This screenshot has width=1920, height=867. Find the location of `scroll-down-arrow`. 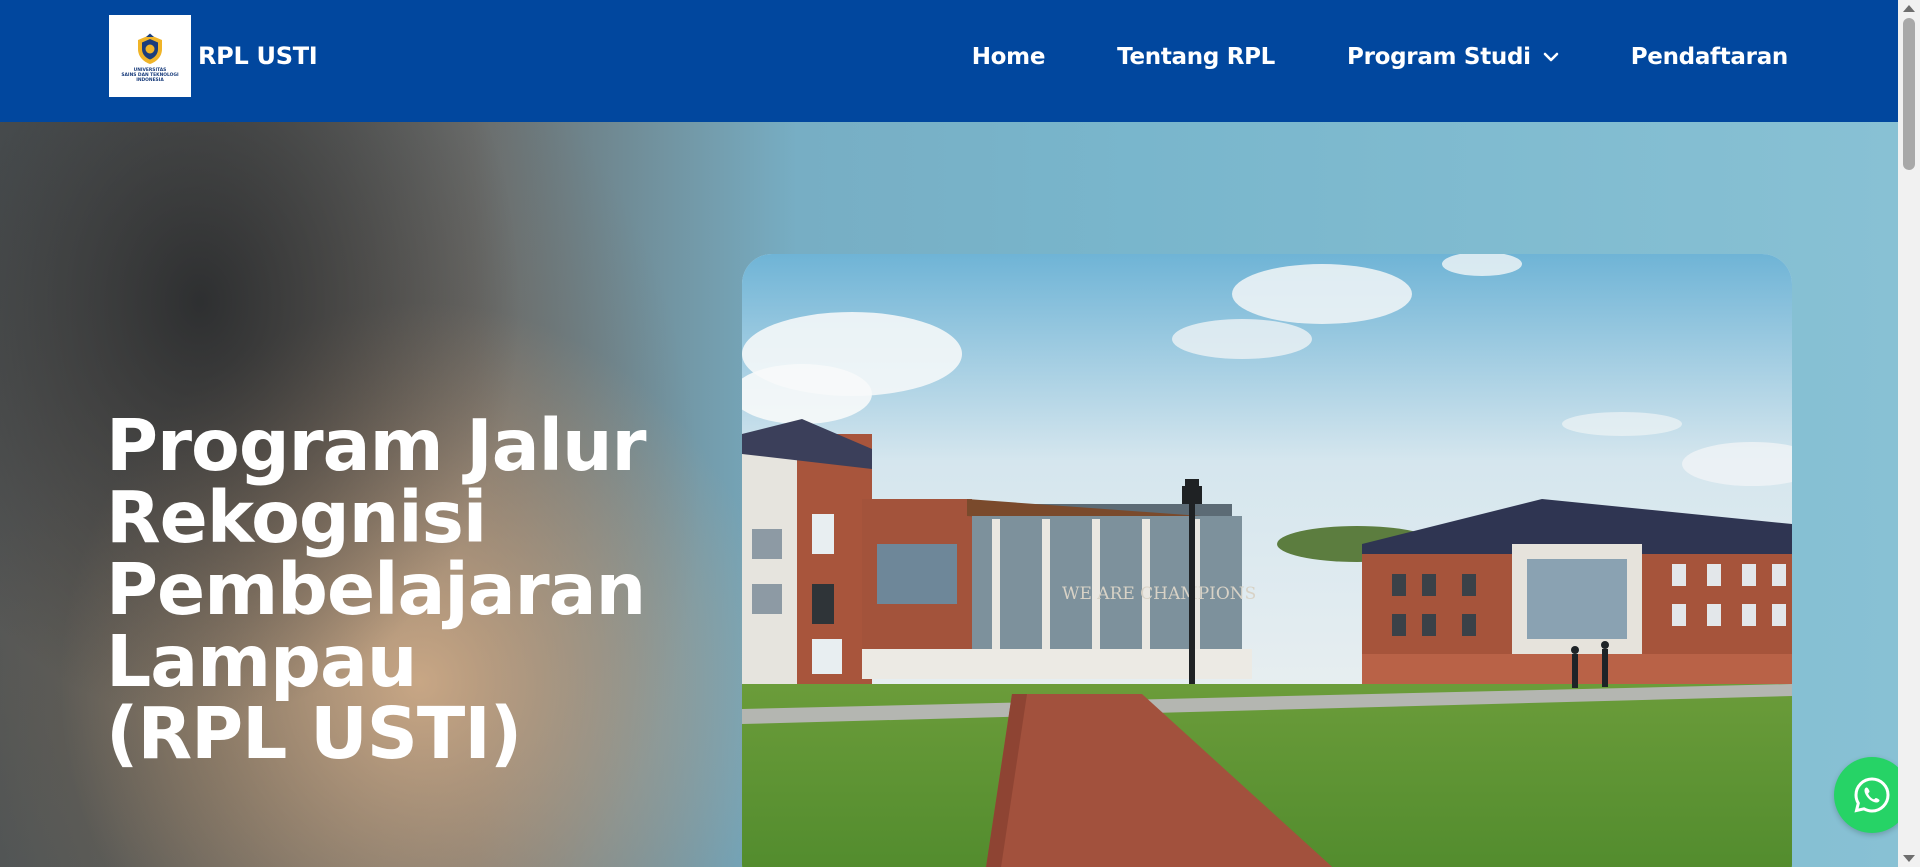

scroll-down-arrow is located at coordinates (1909, 858).